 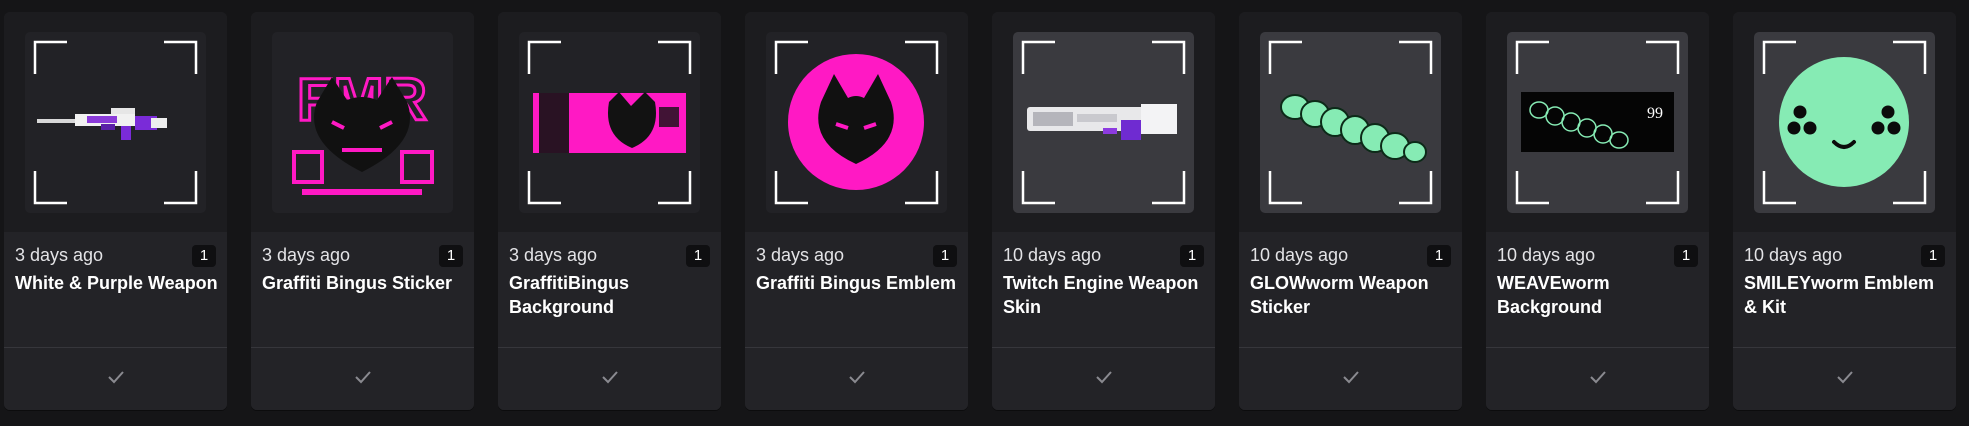 I want to click on item-title: GLOWworm Weapon Sticker, so click(x=1339, y=295).